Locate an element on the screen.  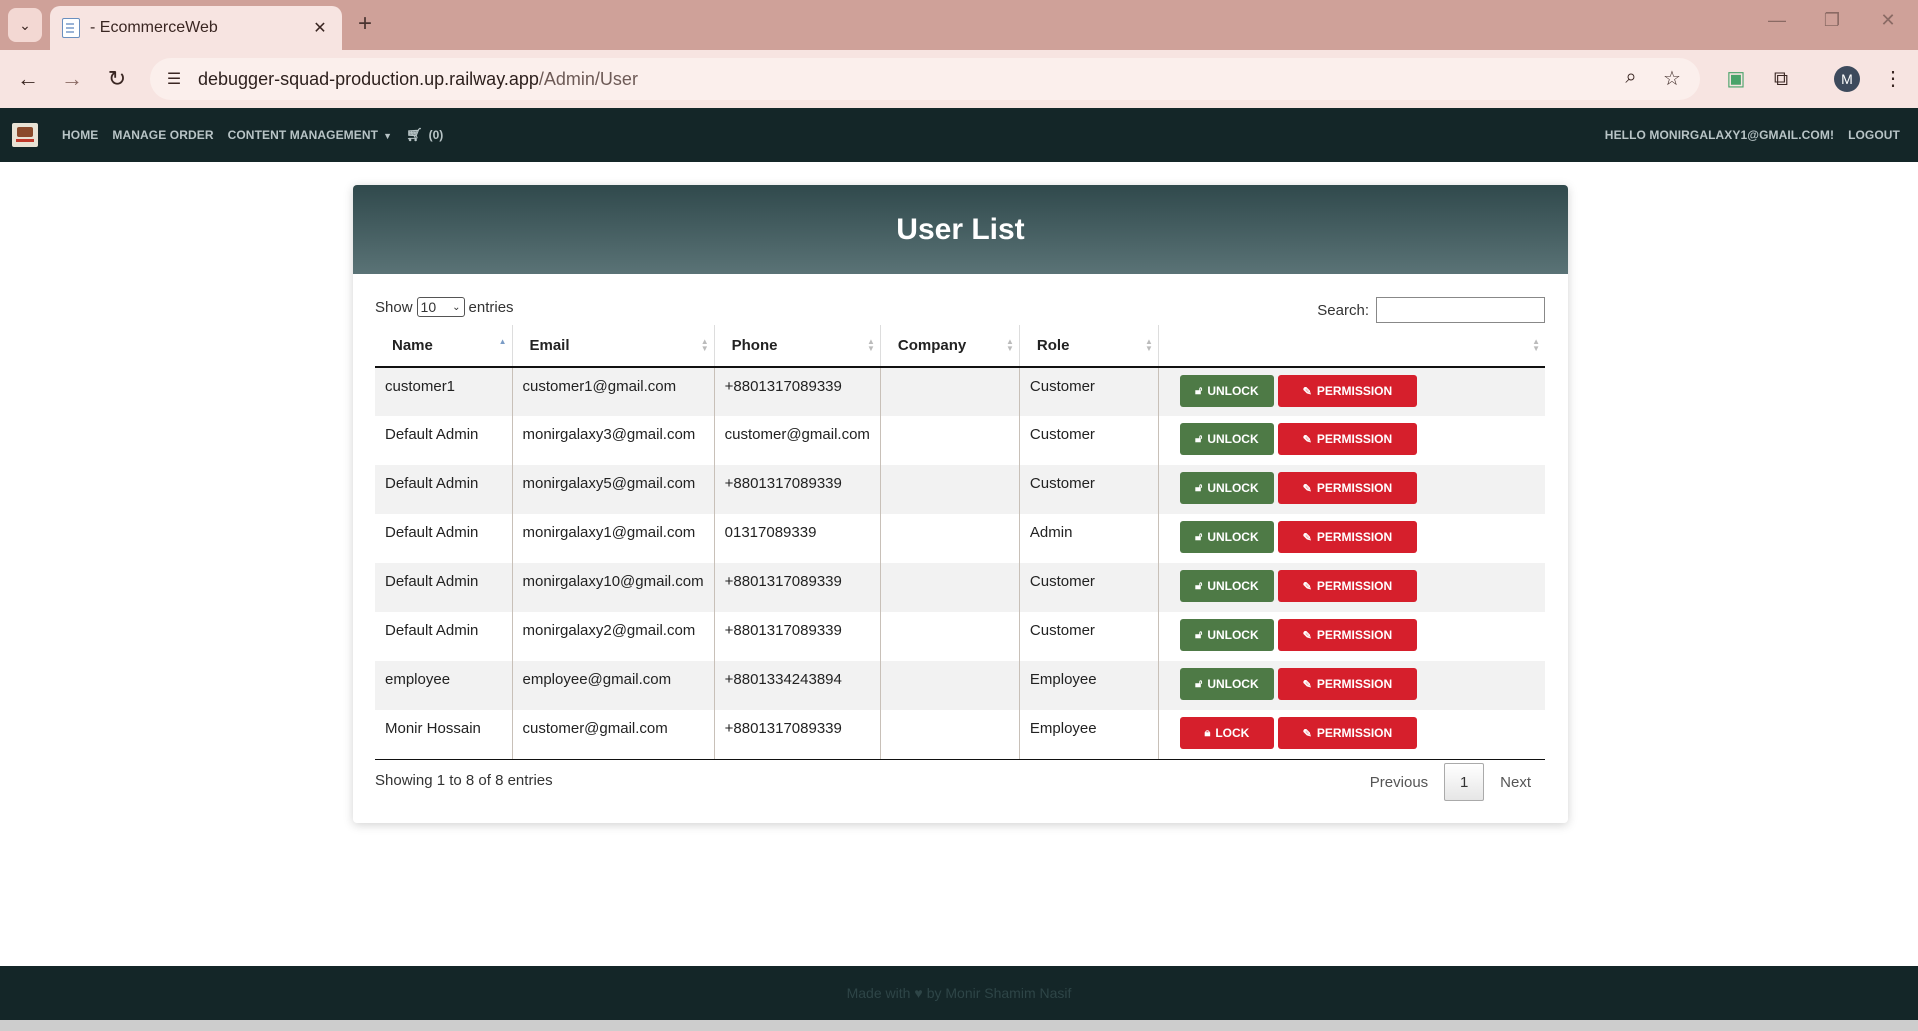
nav-cart: 🛒︎ (0) is located at coordinates (424, 135).